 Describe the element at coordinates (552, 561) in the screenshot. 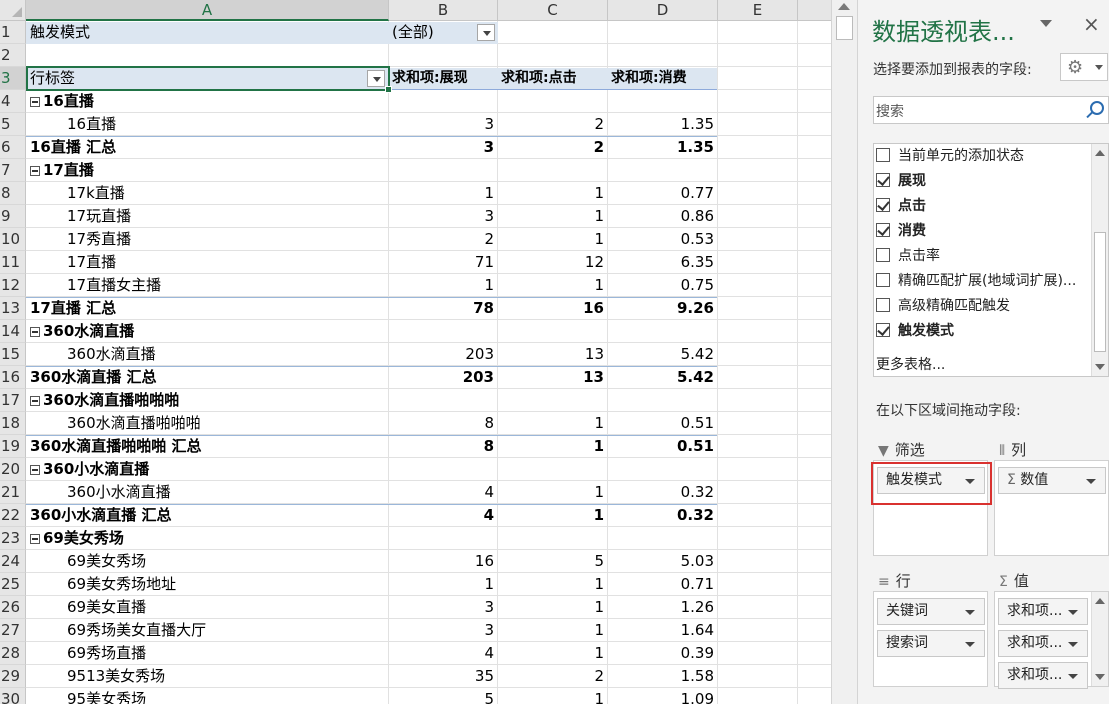

I see `value-cell: 5` at that location.